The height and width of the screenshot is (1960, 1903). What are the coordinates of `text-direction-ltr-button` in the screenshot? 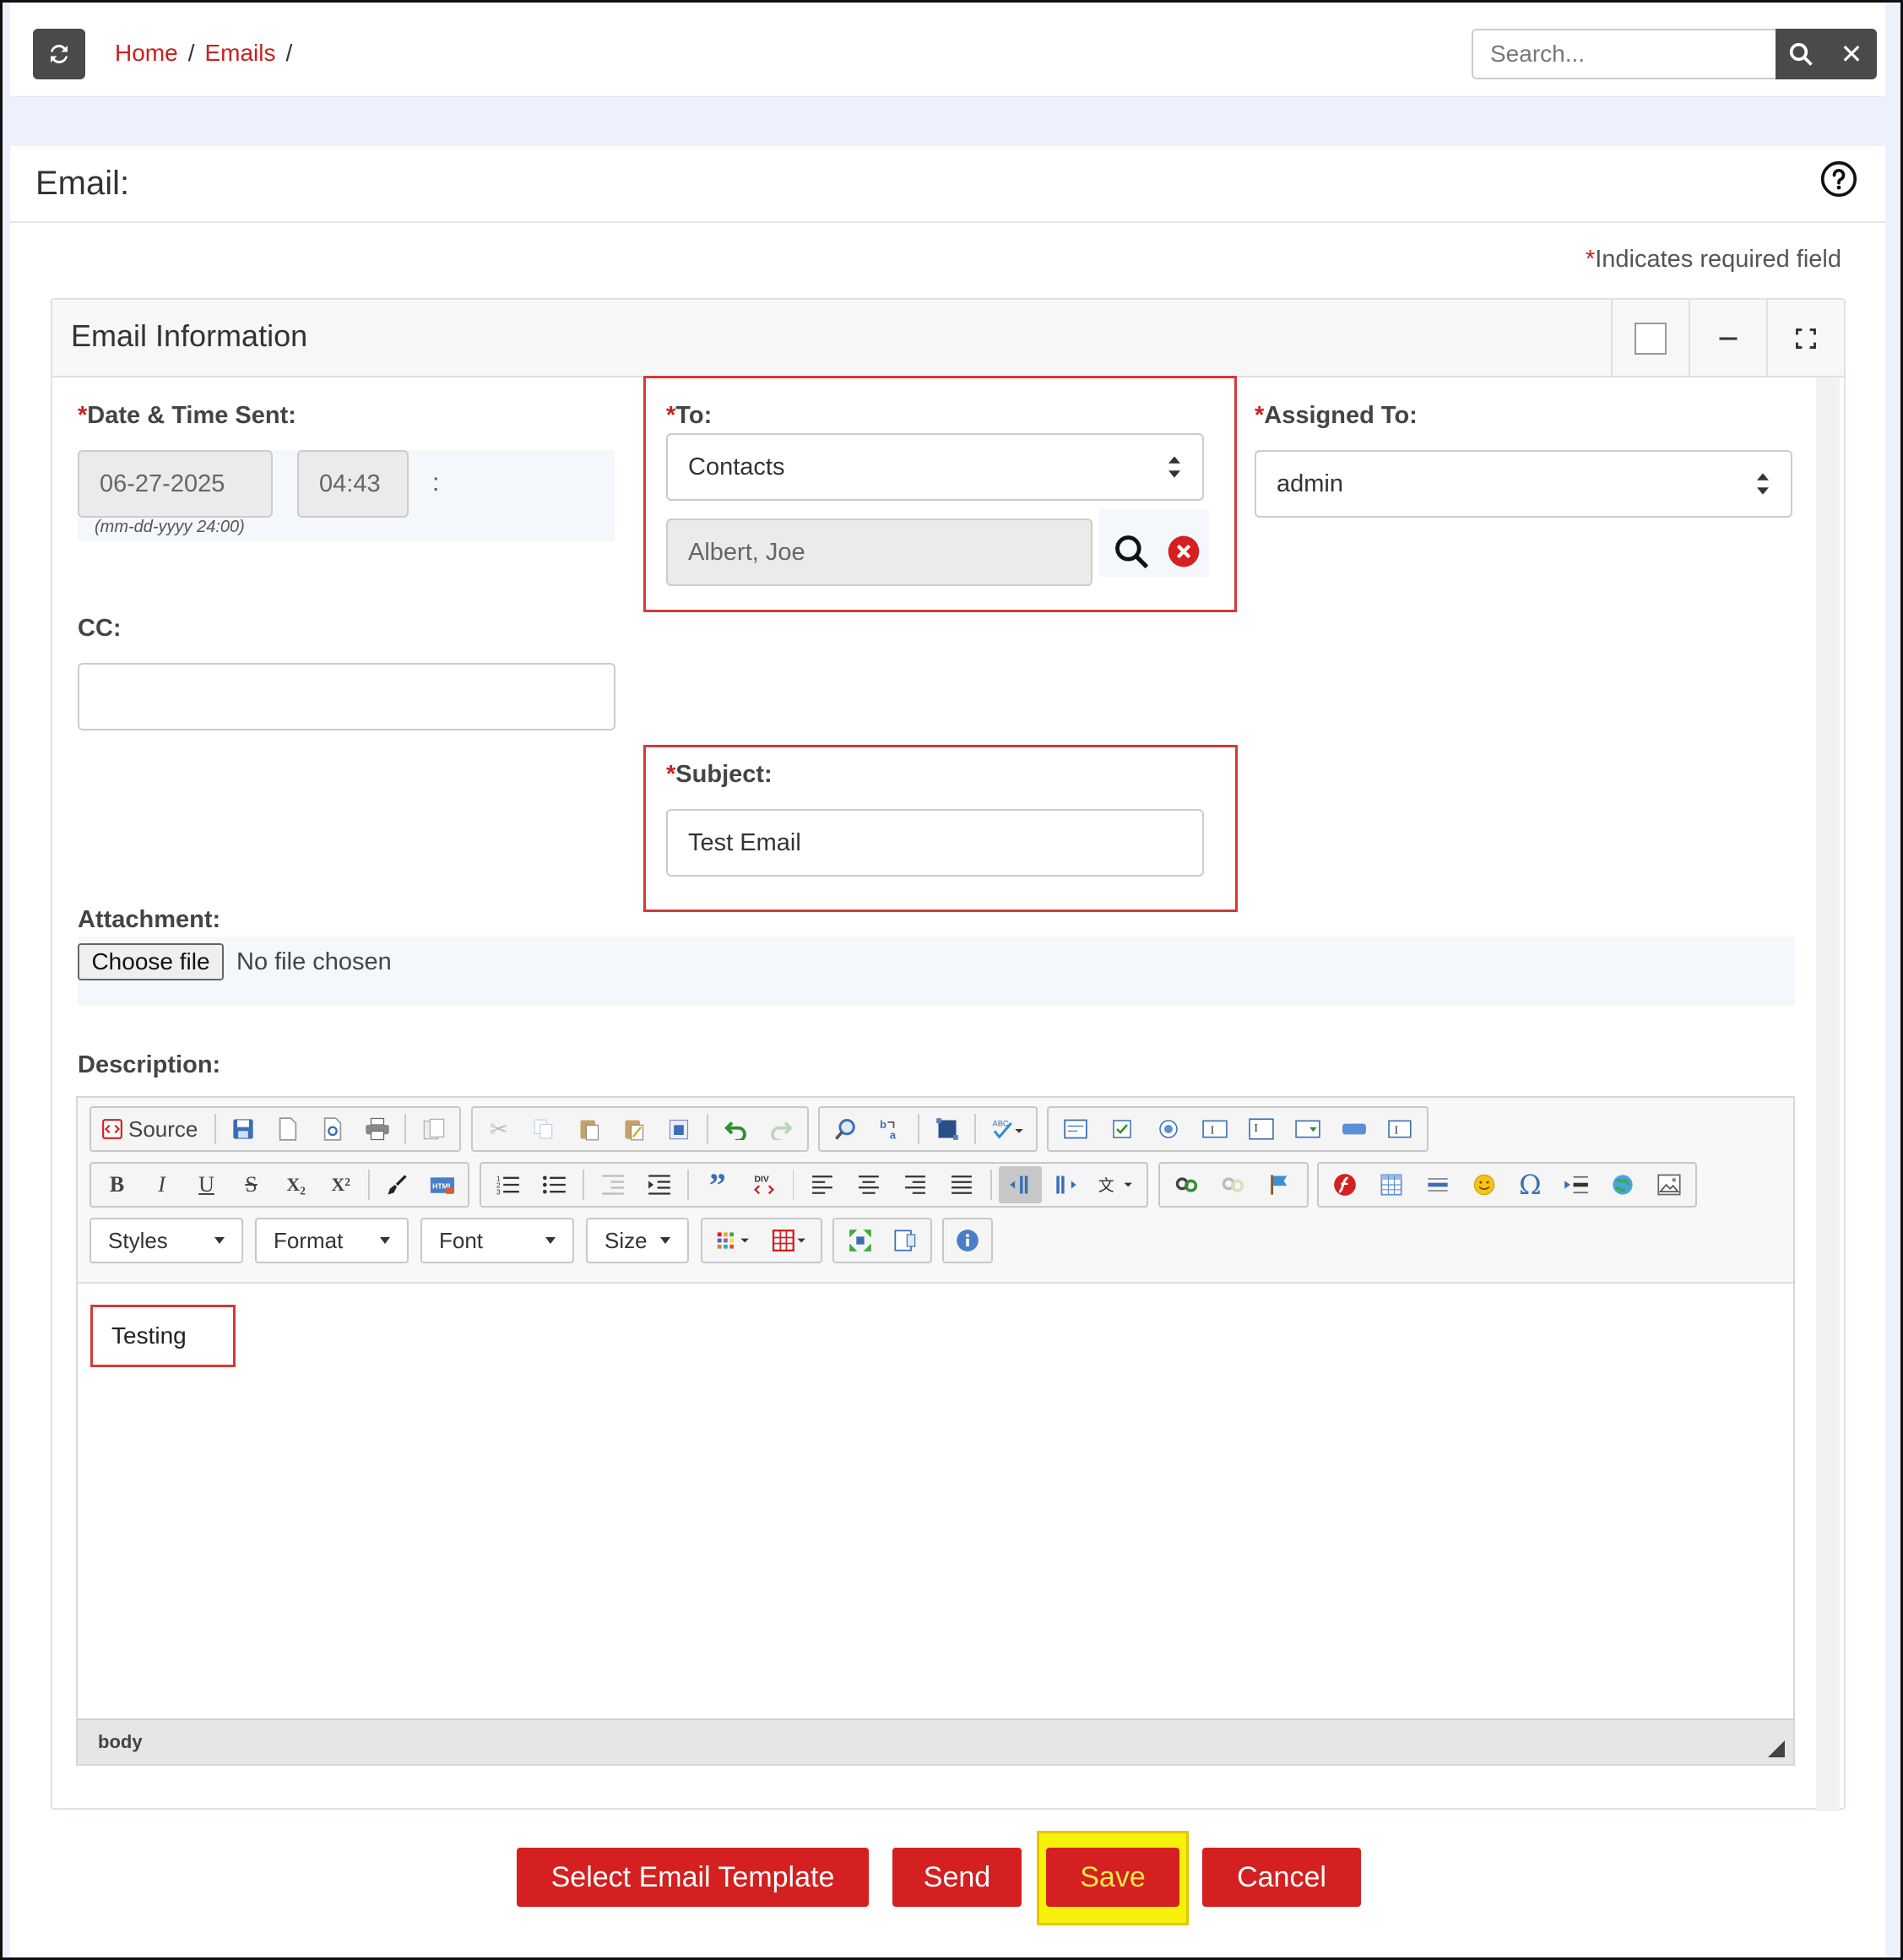 It's located at (1020, 1185).